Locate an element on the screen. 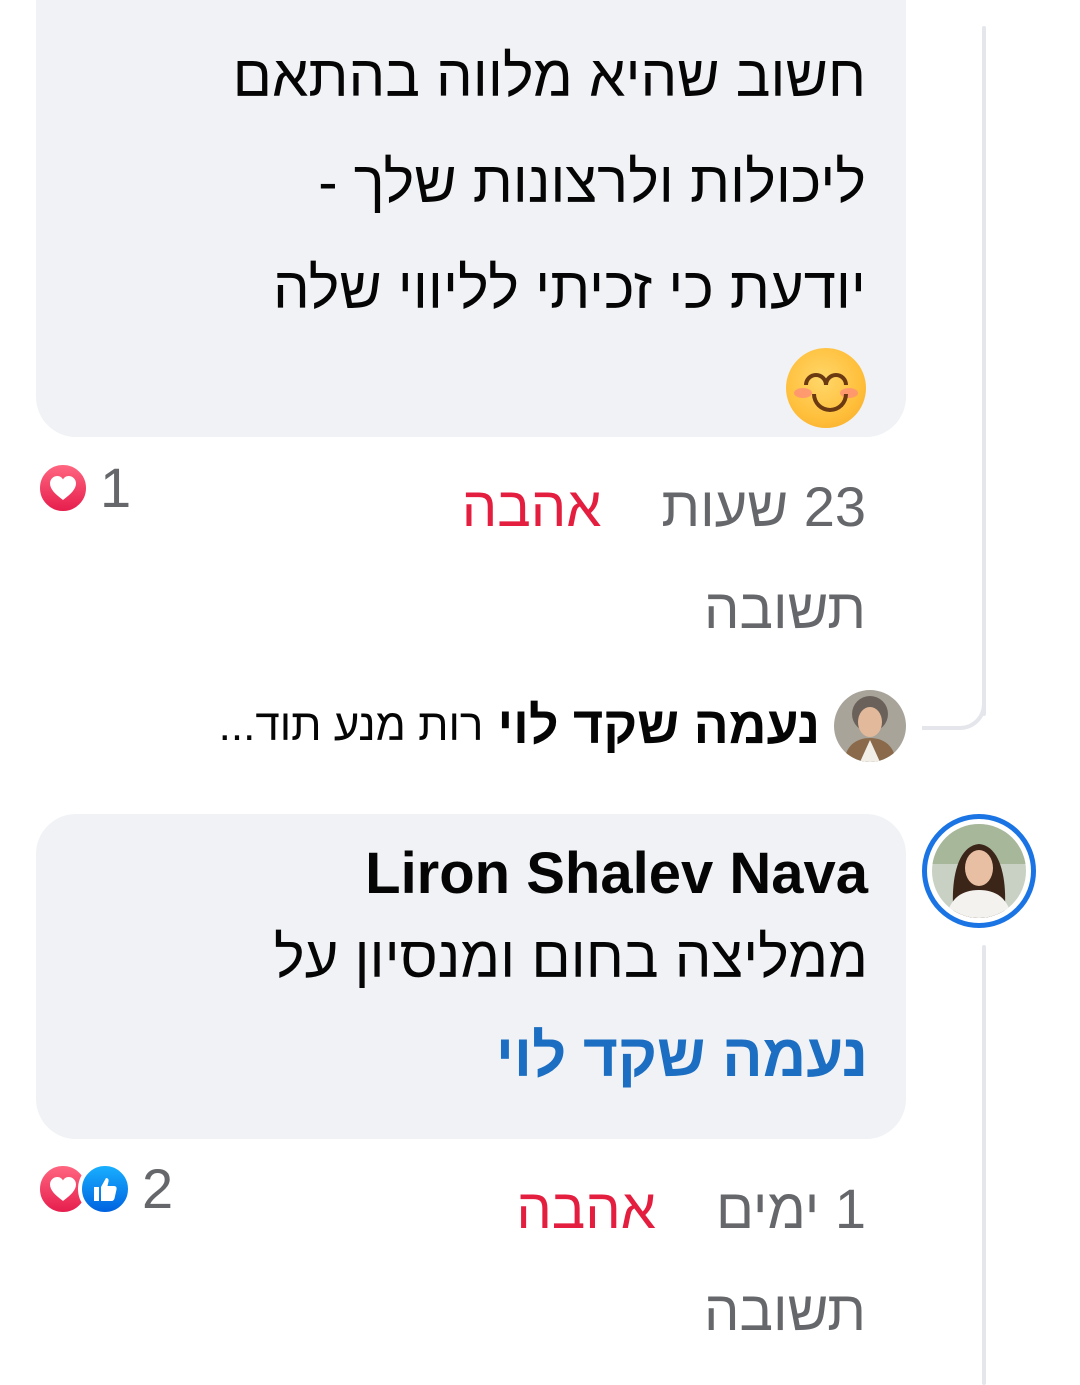  comment-text-line: יודעת כי זכיתי לליווי שלה is located at coordinates (569, 288).